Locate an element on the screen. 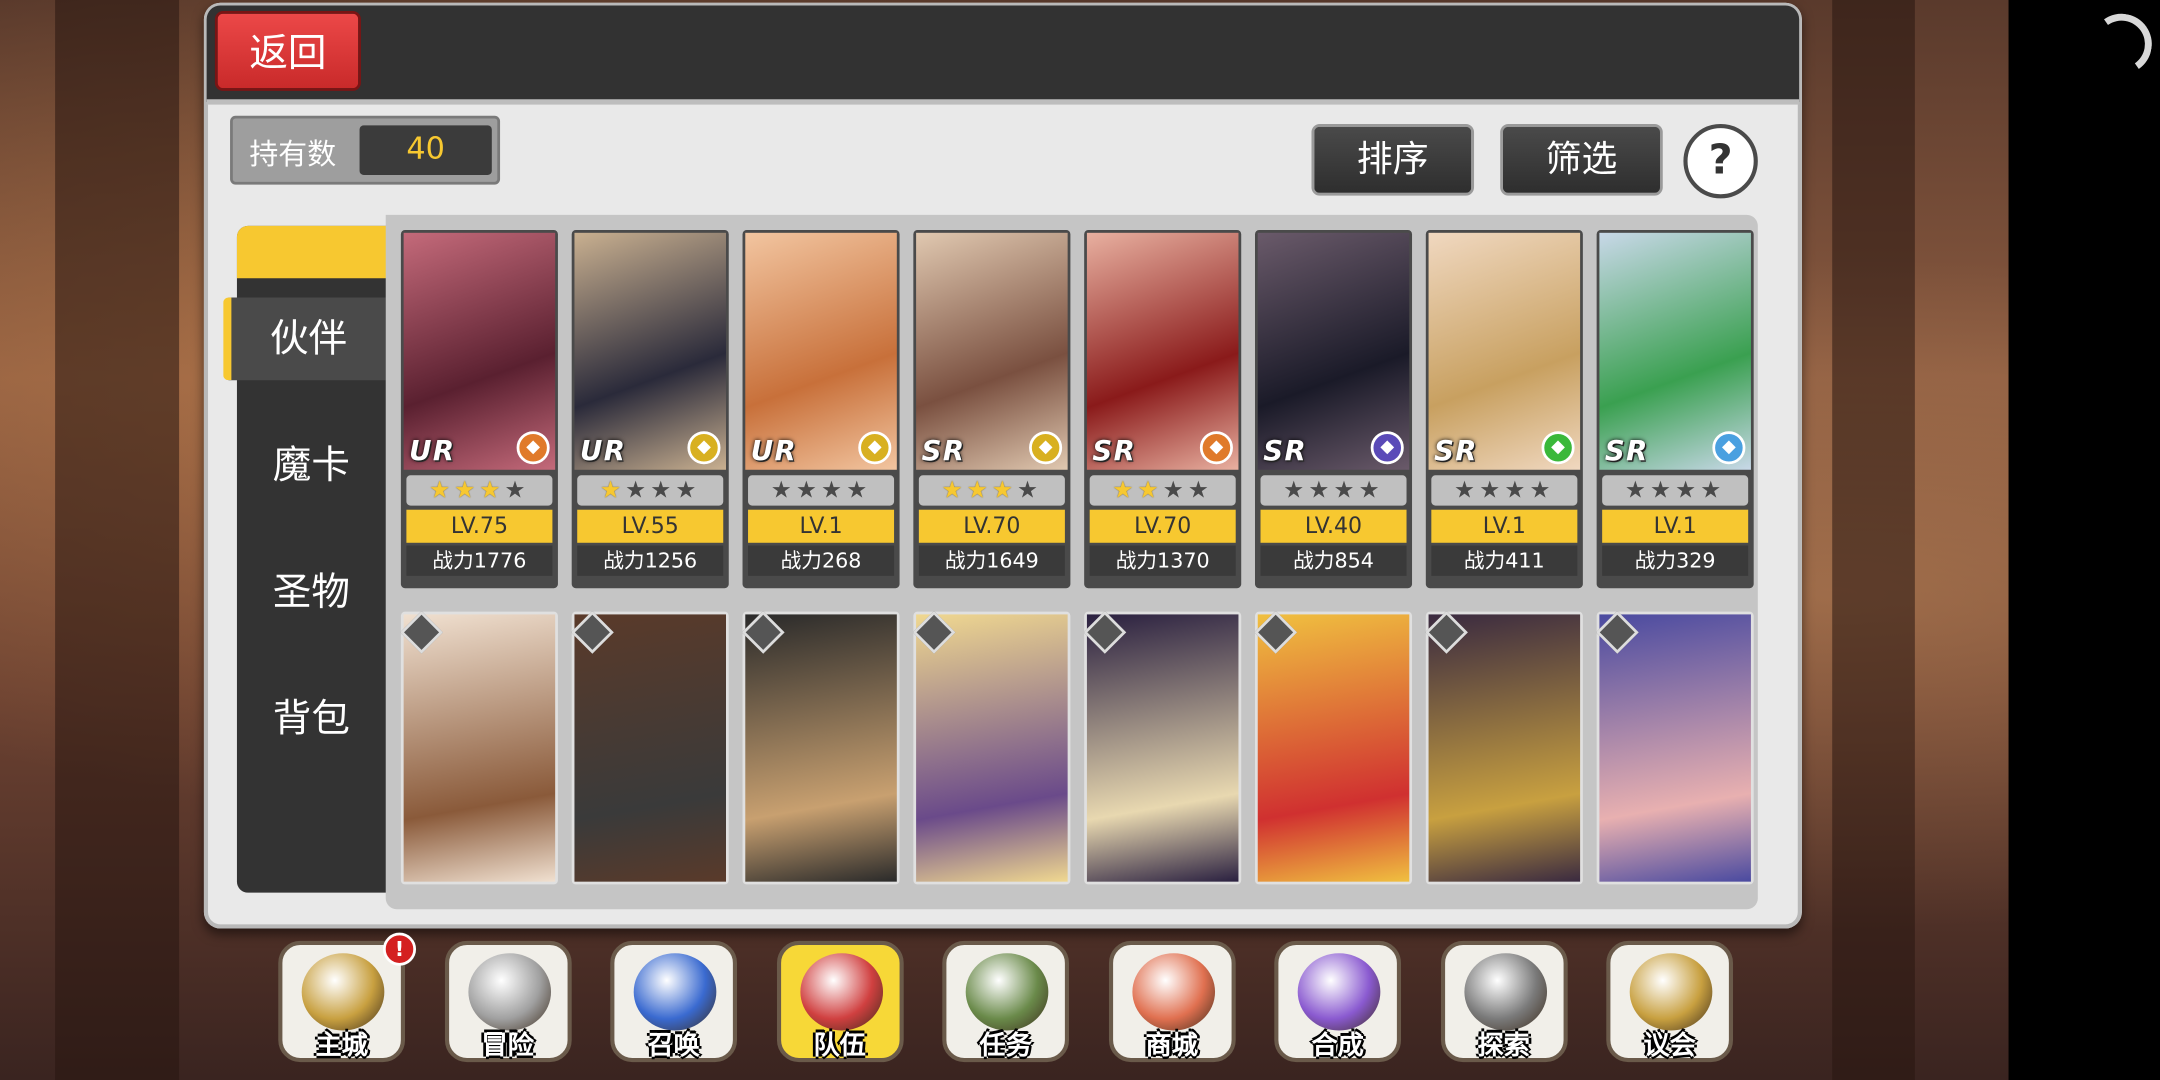 The height and width of the screenshot is (1080, 2160). owned-count-box: 持有数 40 is located at coordinates (365, 150).